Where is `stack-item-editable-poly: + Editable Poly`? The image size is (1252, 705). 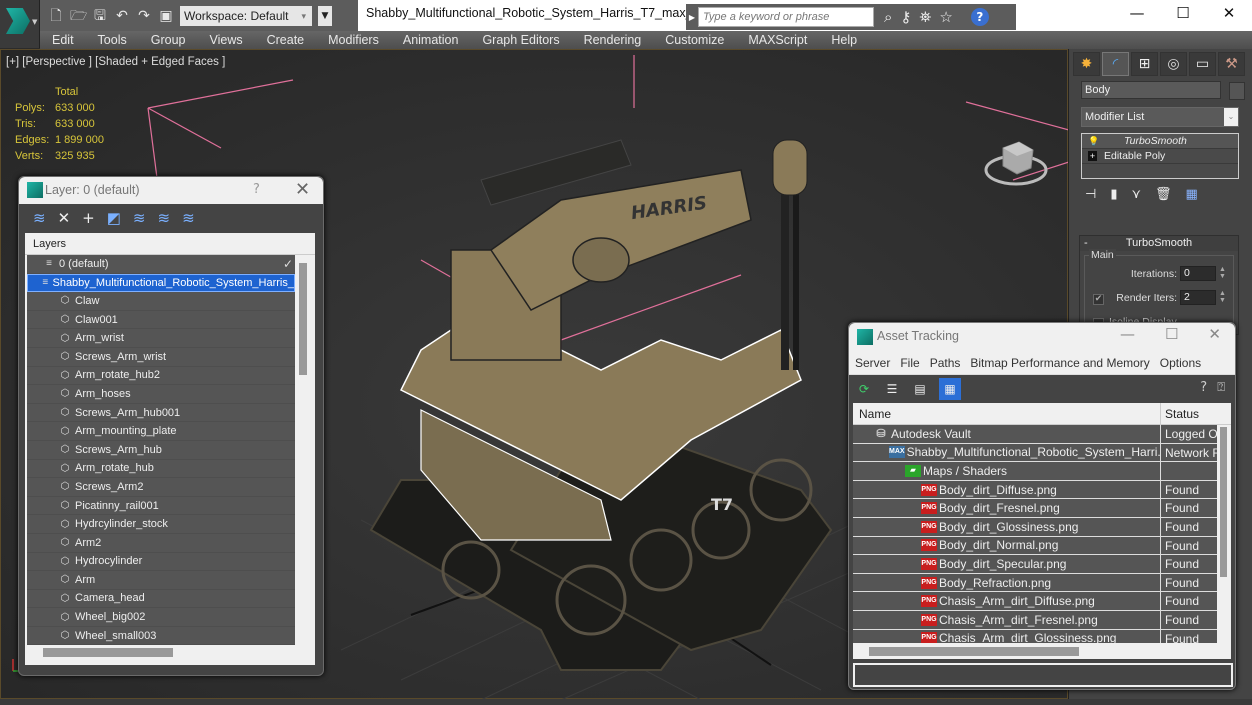 stack-item-editable-poly: + Editable Poly is located at coordinates (1160, 156).